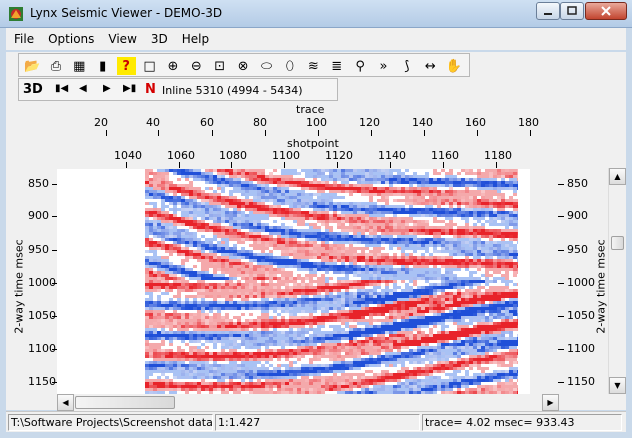  Describe the element at coordinates (550, 402) in the screenshot. I see `scroll-right-button: ▶` at that location.